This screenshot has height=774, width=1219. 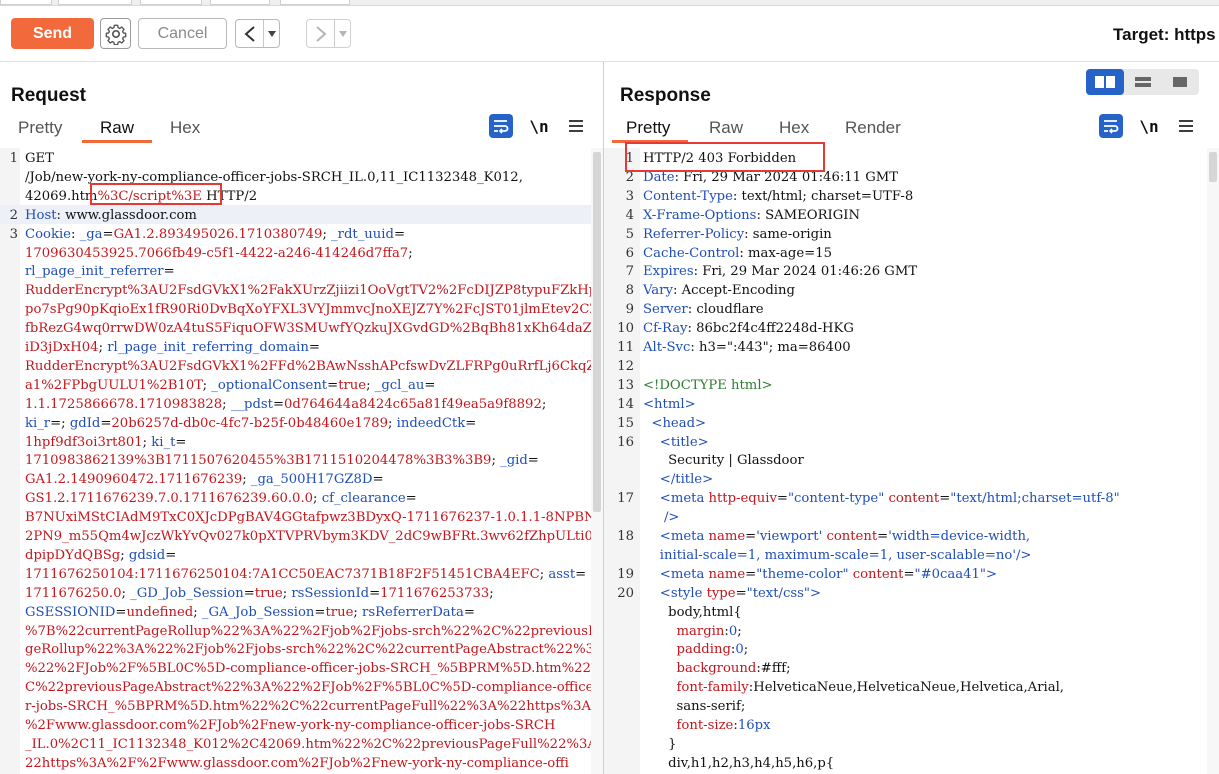 I want to click on code-text: padding:0;, so click(x=696, y=650).